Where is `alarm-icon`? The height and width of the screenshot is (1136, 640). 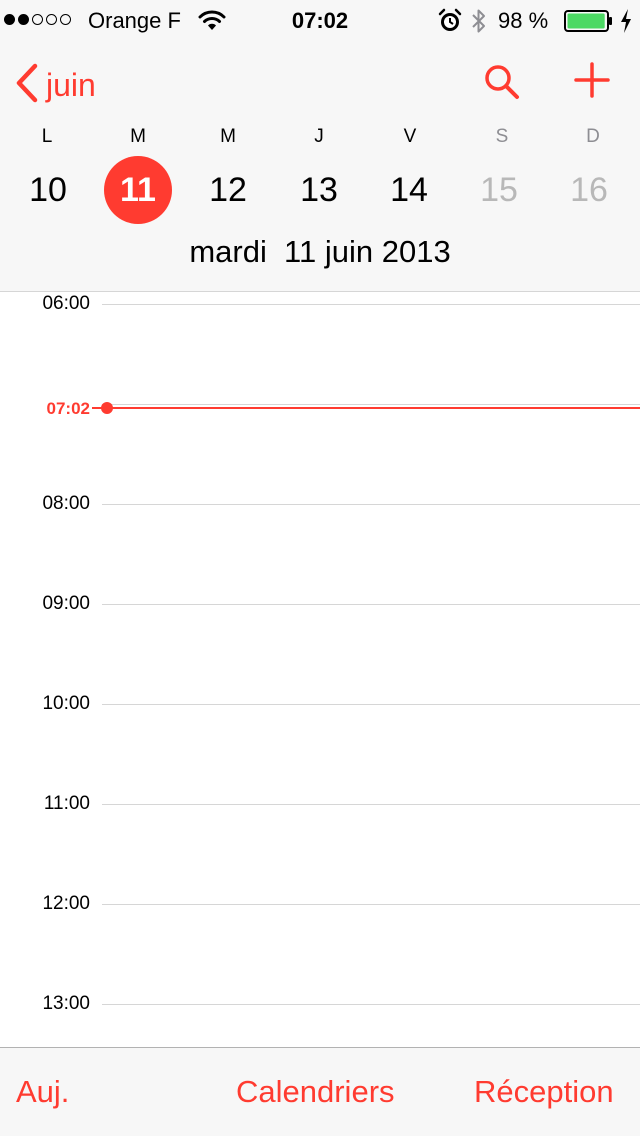
alarm-icon is located at coordinates (450, 23).